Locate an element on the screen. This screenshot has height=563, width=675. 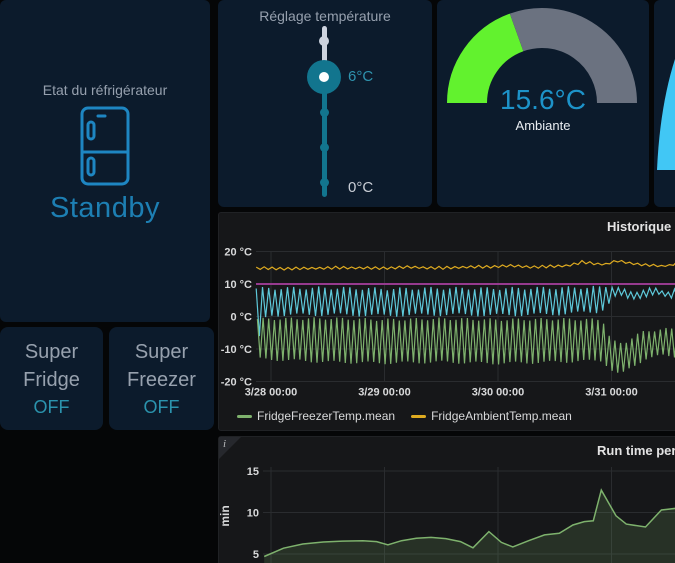
super-fridge-state: OFF is located at coordinates (51, 406).